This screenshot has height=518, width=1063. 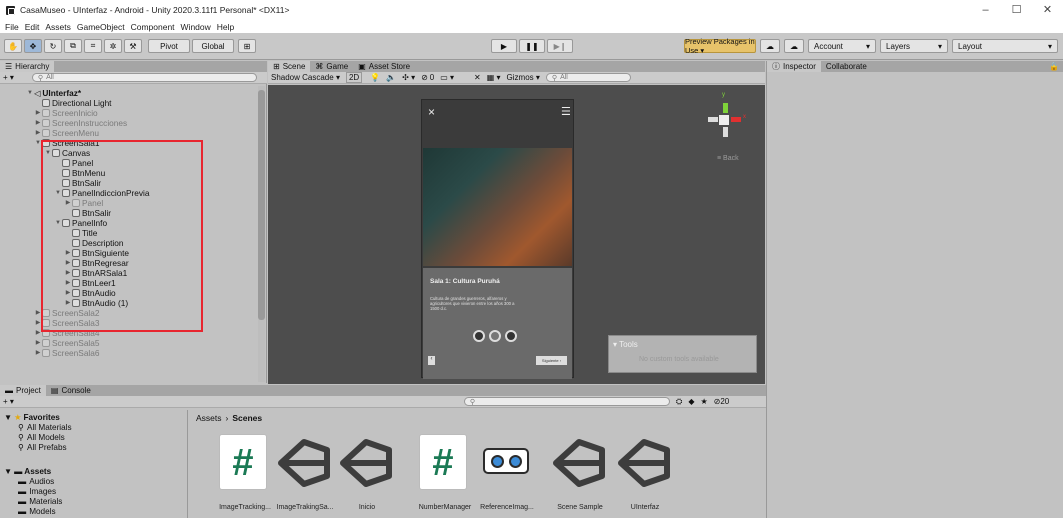 What do you see at coordinates (95, 448) in the screenshot?
I see `favorite-item: ⚲ All Prefabs` at bounding box center [95, 448].